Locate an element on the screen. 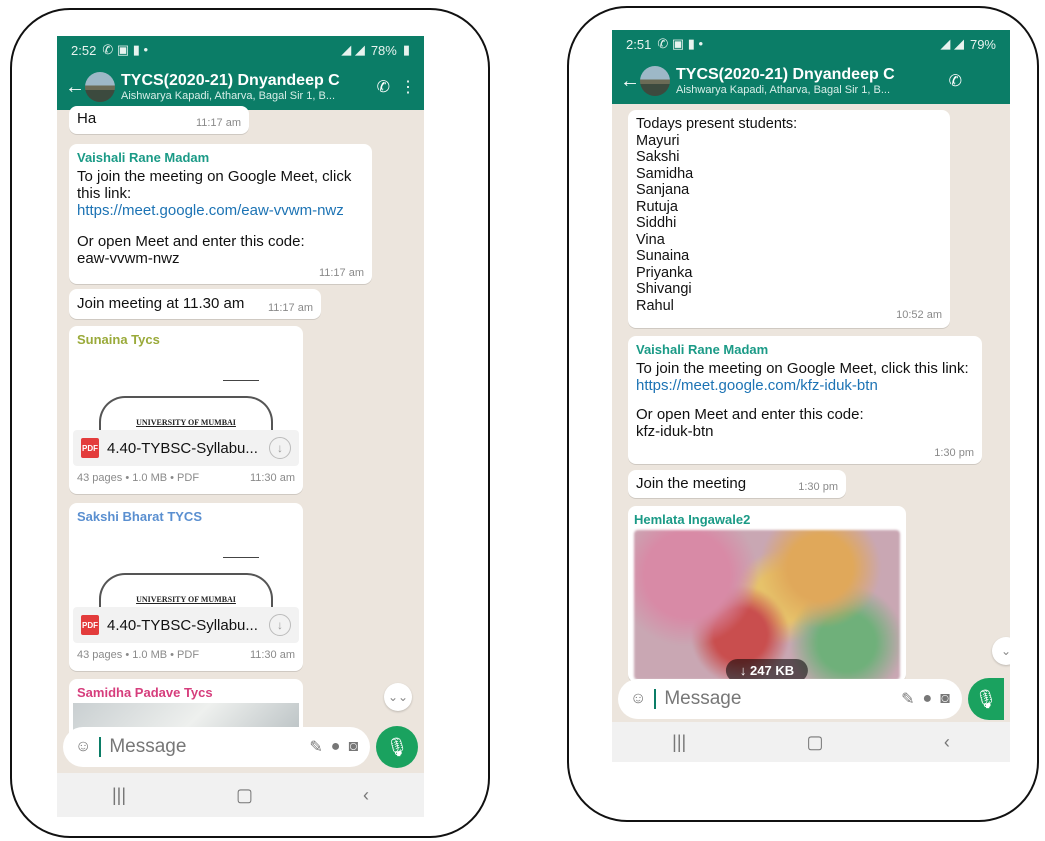 The height and width of the screenshot is (841, 1045). text-cursor is located at coordinates (655, 699).